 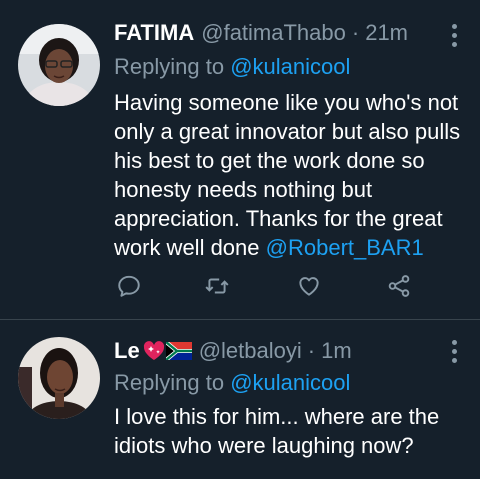 I want to click on user-handle: @letbaloyi, so click(x=250, y=351).